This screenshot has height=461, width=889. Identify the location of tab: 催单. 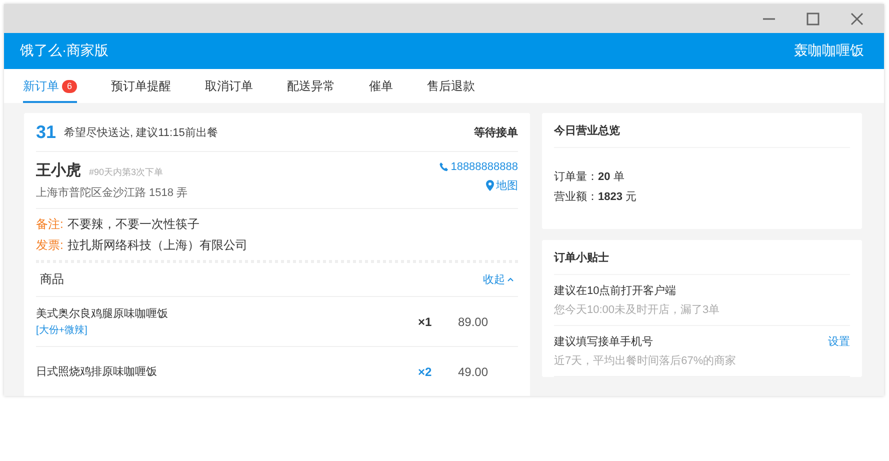
(381, 86).